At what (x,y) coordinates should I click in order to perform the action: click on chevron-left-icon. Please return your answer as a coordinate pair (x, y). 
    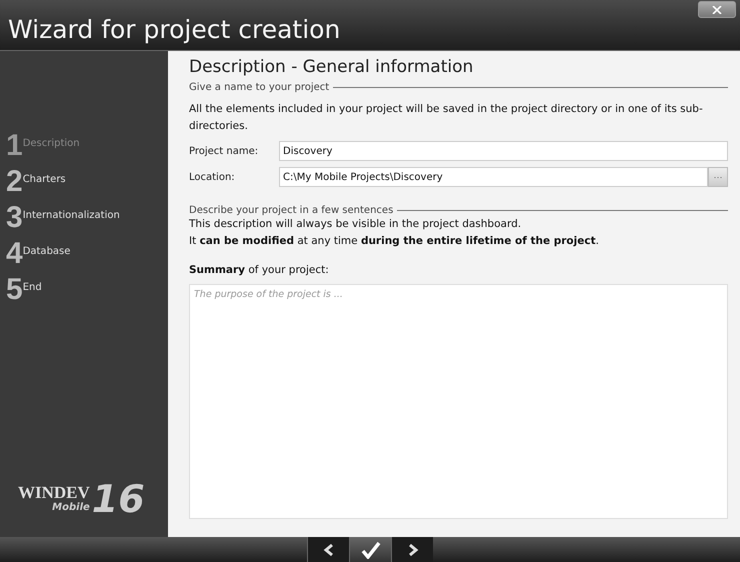
    Looking at the image, I should click on (329, 549).